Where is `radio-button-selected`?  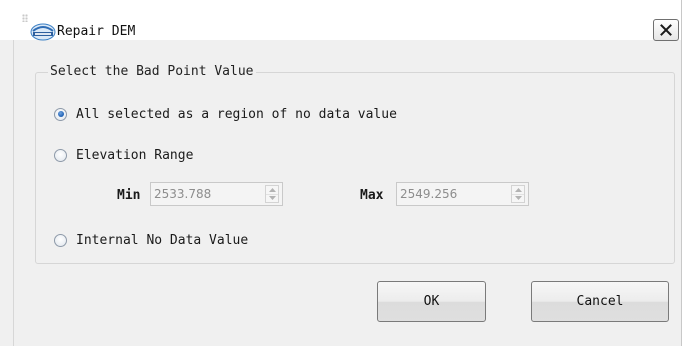
radio-button-selected is located at coordinates (60, 114).